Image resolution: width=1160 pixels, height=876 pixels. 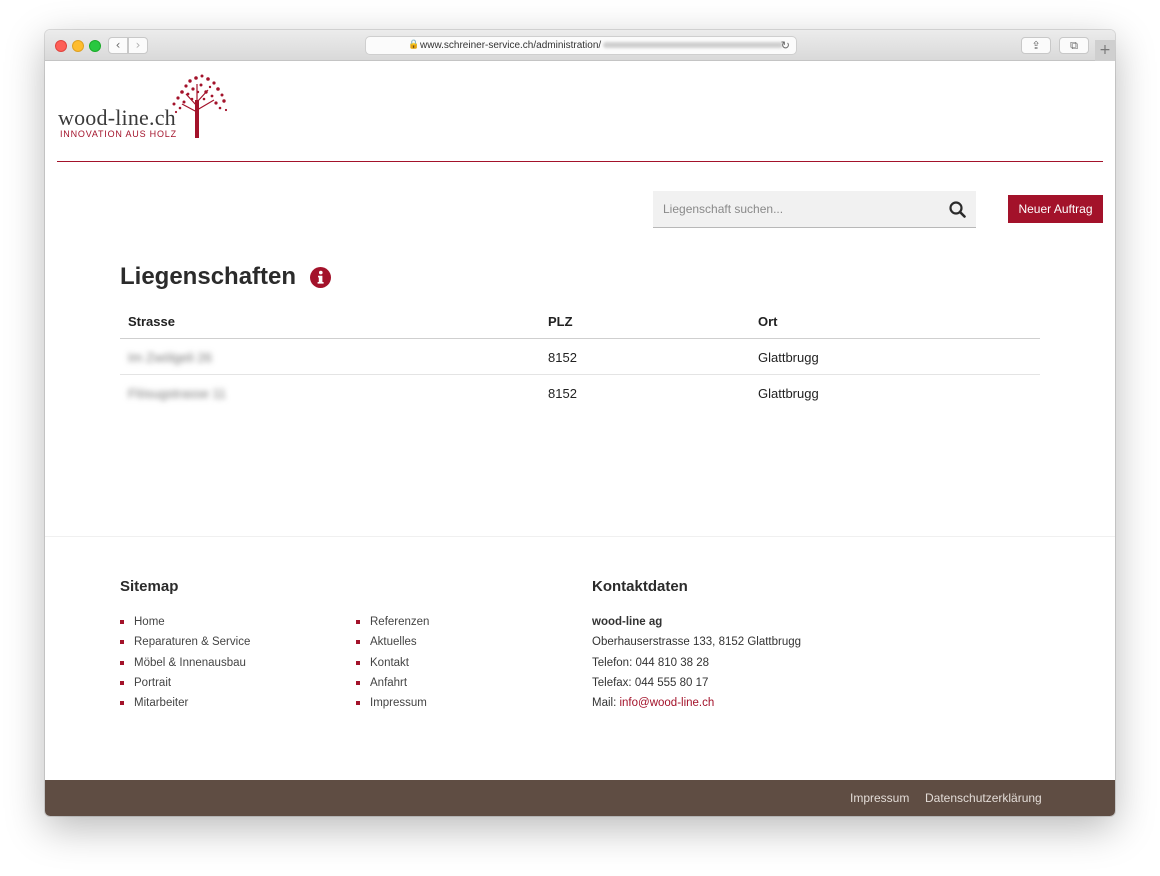 What do you see at coordinates (185, 624) in the screenshot?
I see `sitemap-link-home: Home` at bounding box center [185, 624].